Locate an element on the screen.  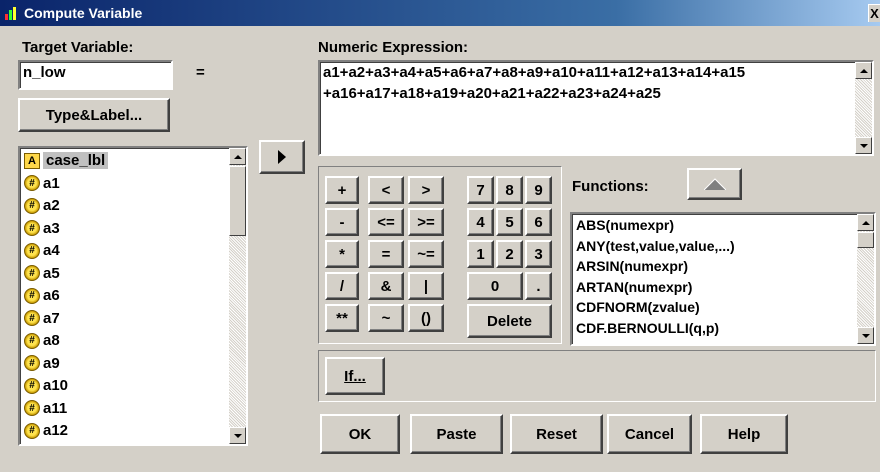
variable-list-item: Acase_lbl is located at coordinates (66, 160).